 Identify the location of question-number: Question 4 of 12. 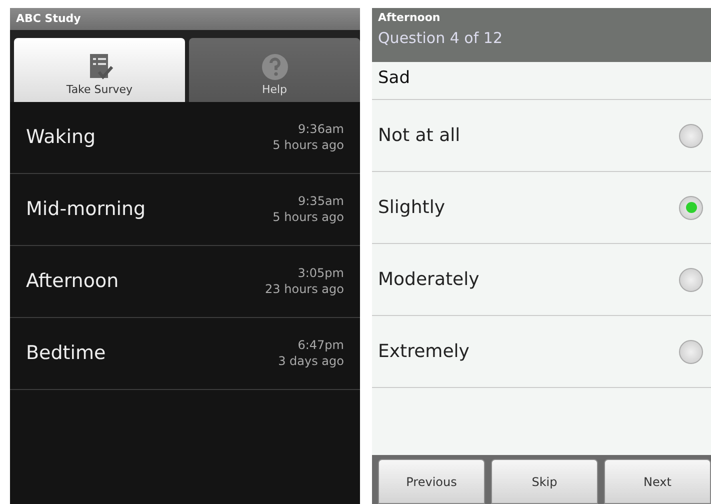
(441, 38).